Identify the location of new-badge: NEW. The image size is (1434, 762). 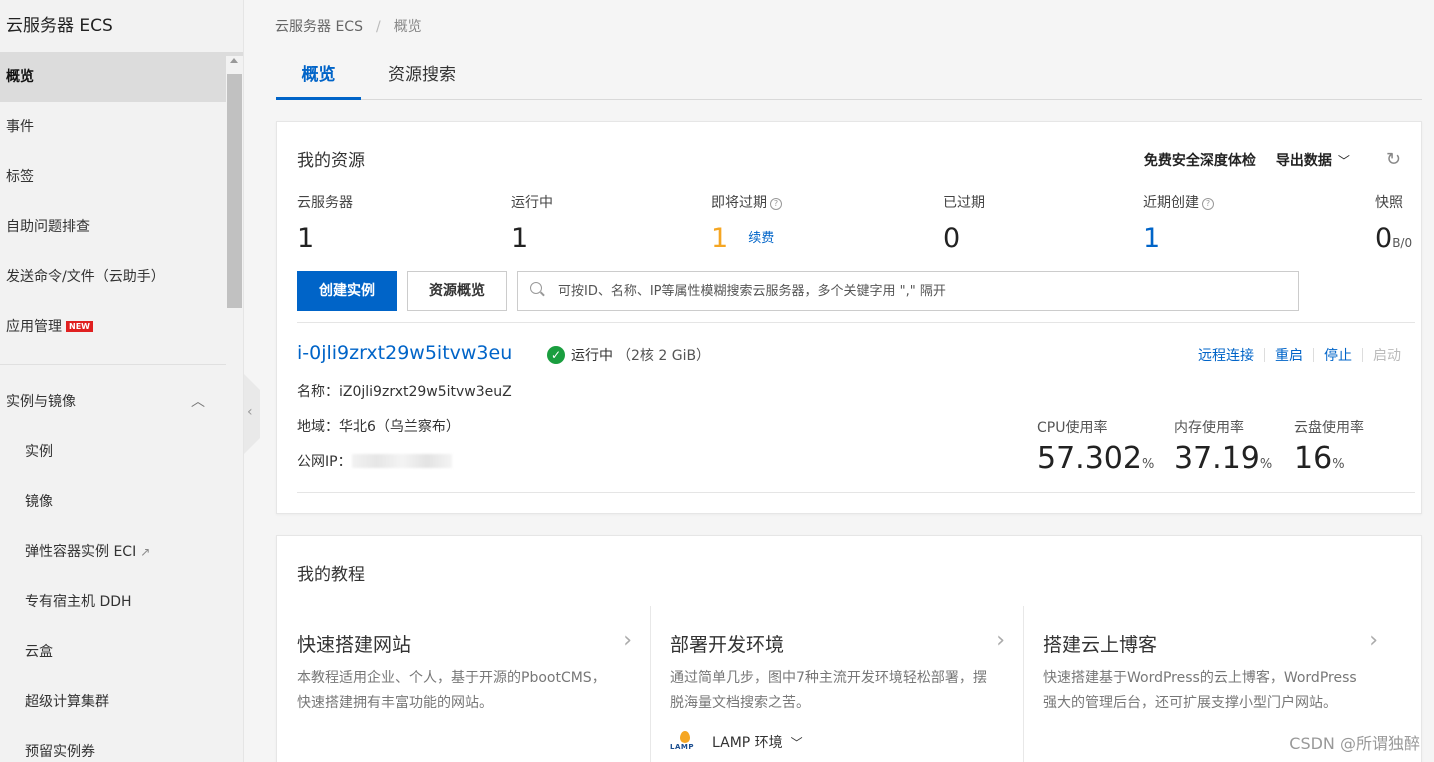
(79, 326).